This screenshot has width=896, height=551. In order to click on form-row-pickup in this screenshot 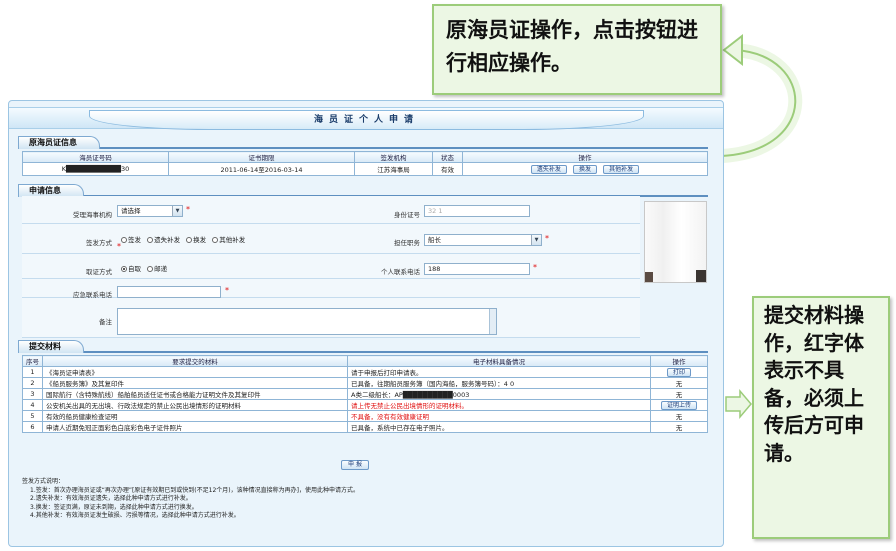, I will do `click(331, 266)`.